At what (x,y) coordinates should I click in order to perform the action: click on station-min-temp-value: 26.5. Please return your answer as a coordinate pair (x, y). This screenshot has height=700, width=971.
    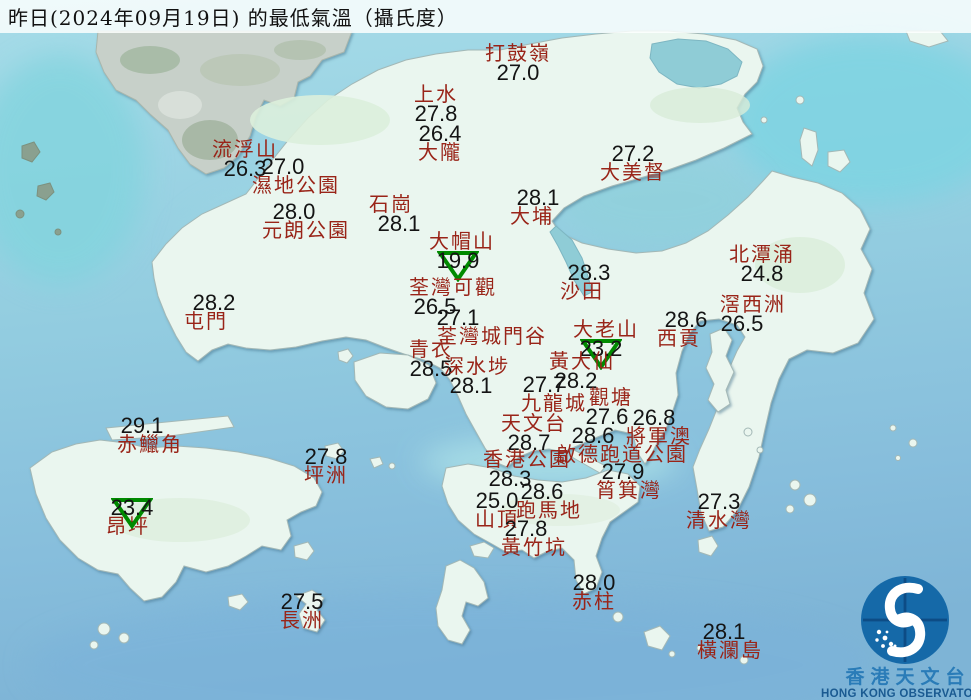
    Looking at the image, I should click on (435, 306).